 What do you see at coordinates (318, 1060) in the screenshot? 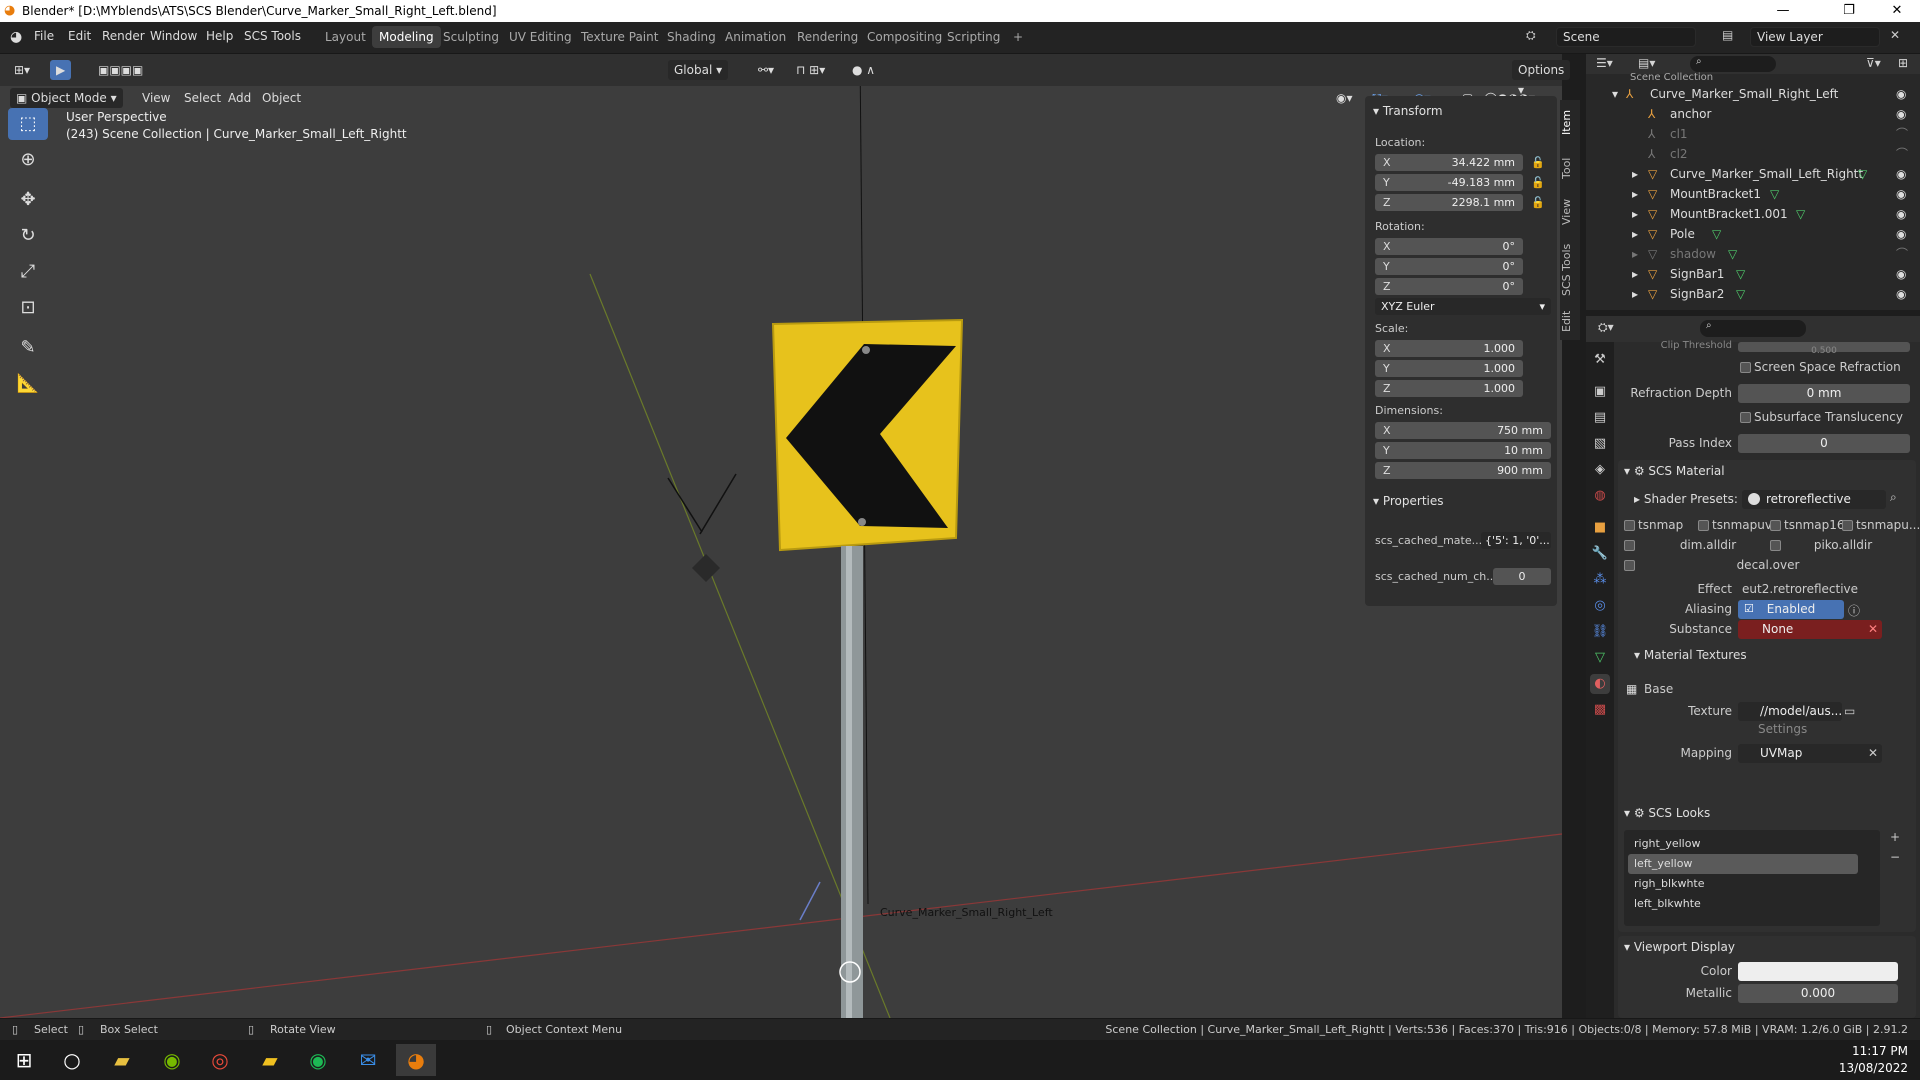
I see `spotify-icon: ◉` at bounding box center [318, 1060].